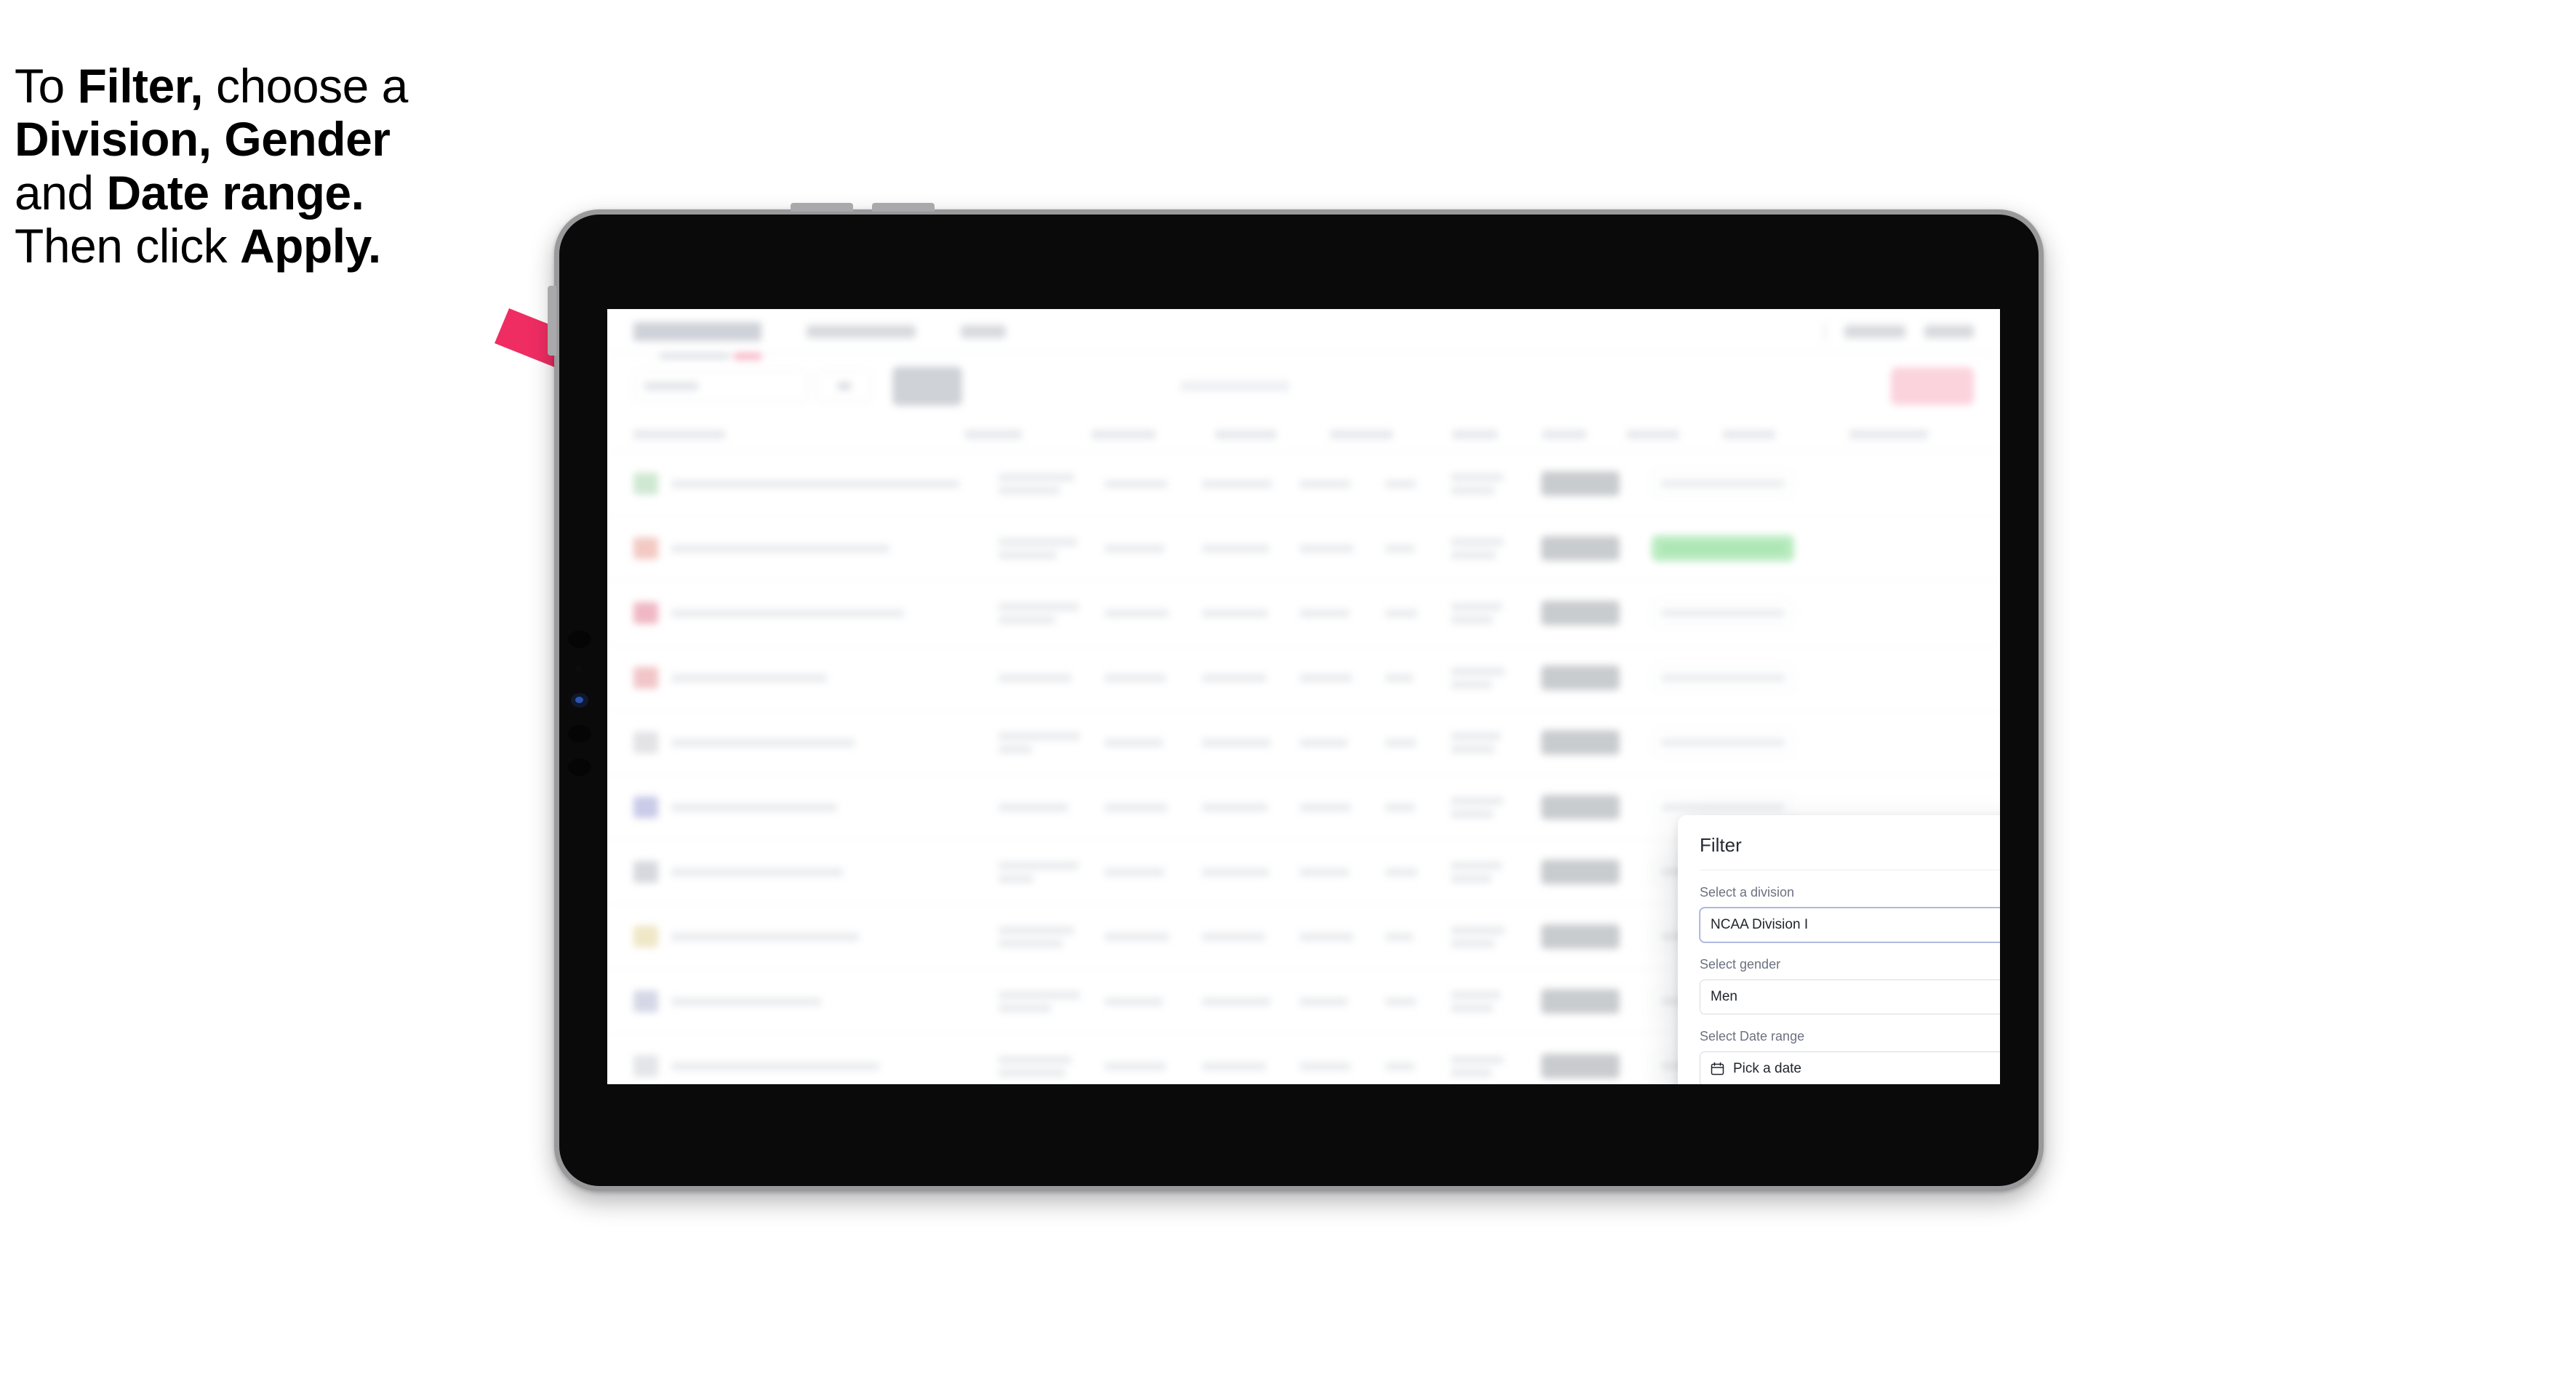 This screenshot has height=1386, width=2576. What do you see at coordinates (1752, 1036) in the screenshot?
I see `date-range-label: Select Date range` at bounding box center [1752, 1036].